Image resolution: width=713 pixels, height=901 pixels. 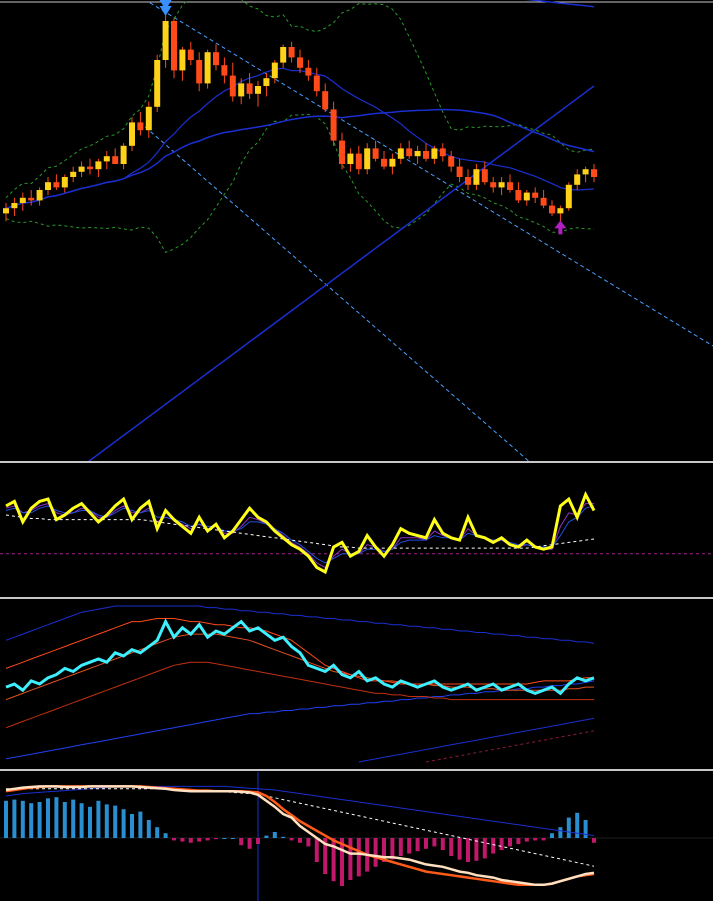 I want to click on macd-main, so click(x=300, y=836).